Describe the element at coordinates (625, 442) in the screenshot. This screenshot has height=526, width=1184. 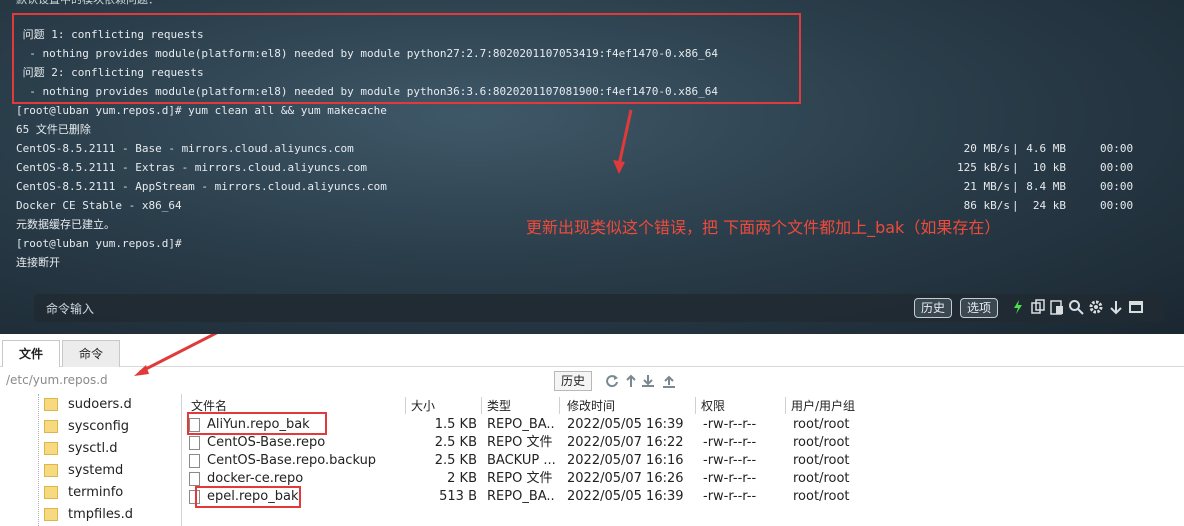
I see `file-mtime: 2022/05/07 16:22` at that location.